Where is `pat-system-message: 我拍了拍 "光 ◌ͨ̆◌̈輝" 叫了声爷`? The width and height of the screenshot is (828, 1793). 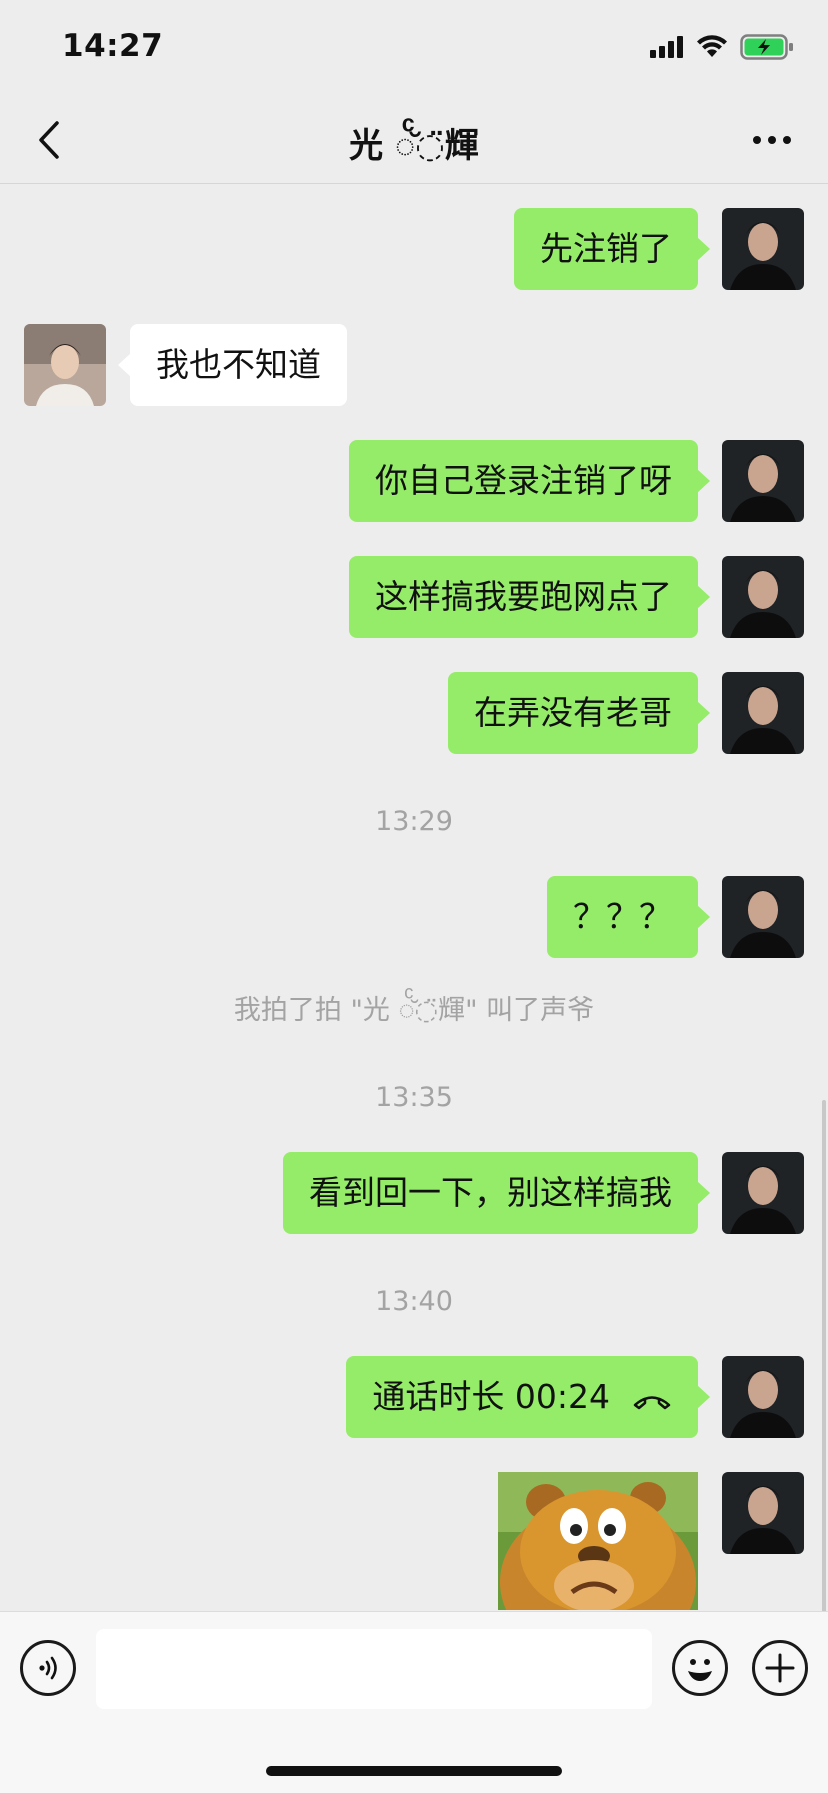 pat-system-message: 我拍了拍 "光 ◌ͨ̆◌̈輝" 叫了声爷 is located at coordinates (414, 1010).